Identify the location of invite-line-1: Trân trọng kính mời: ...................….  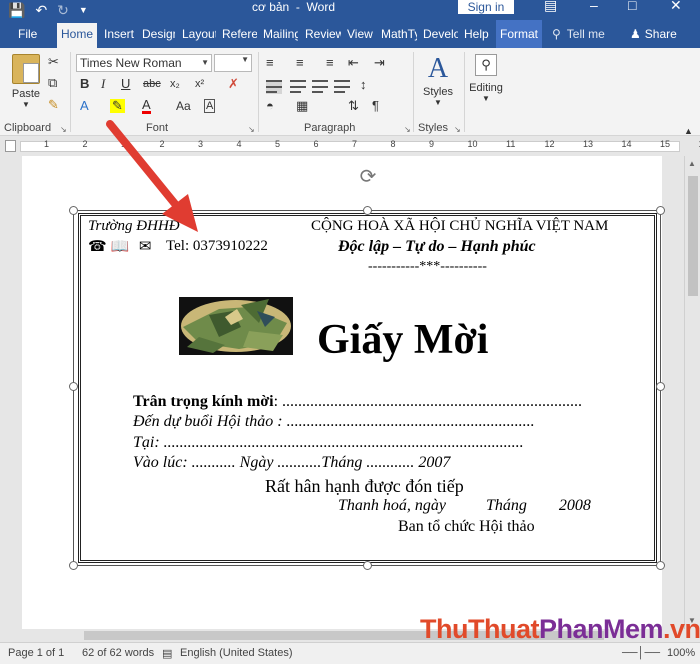
(358, 401).